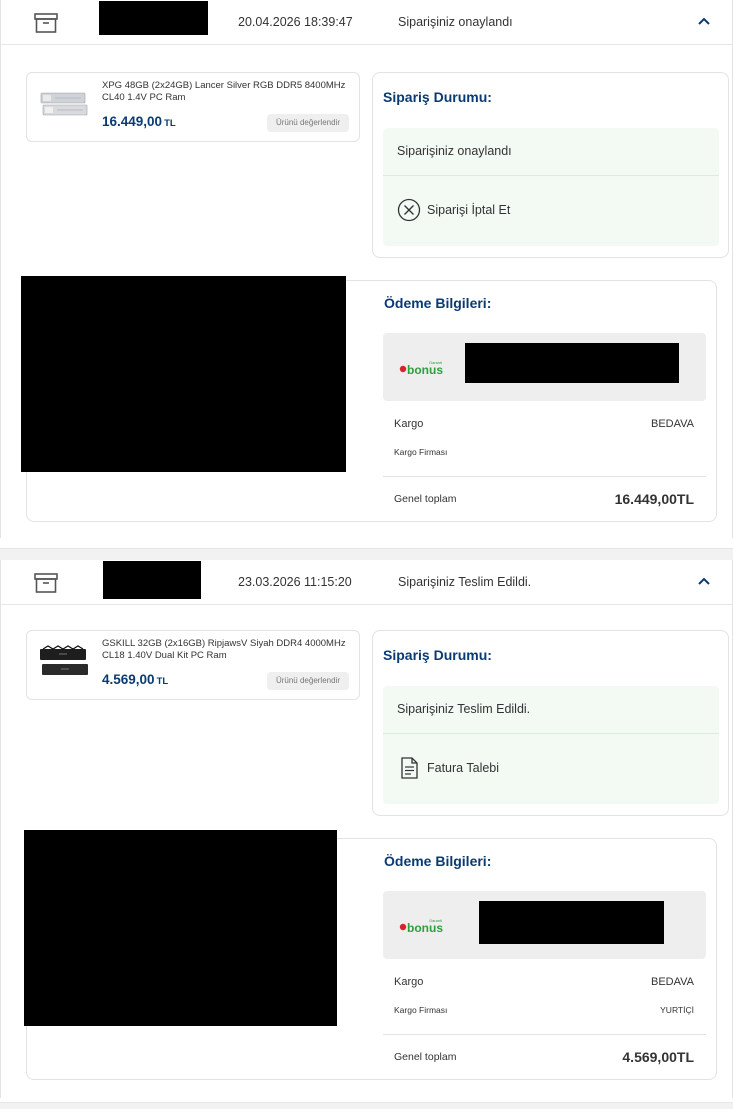  What do you see at coordinates (544, 1058) in the screenshot?
I see `total-row: Genel toplam 4.569,00TL` at bounding box center [544, 1058].